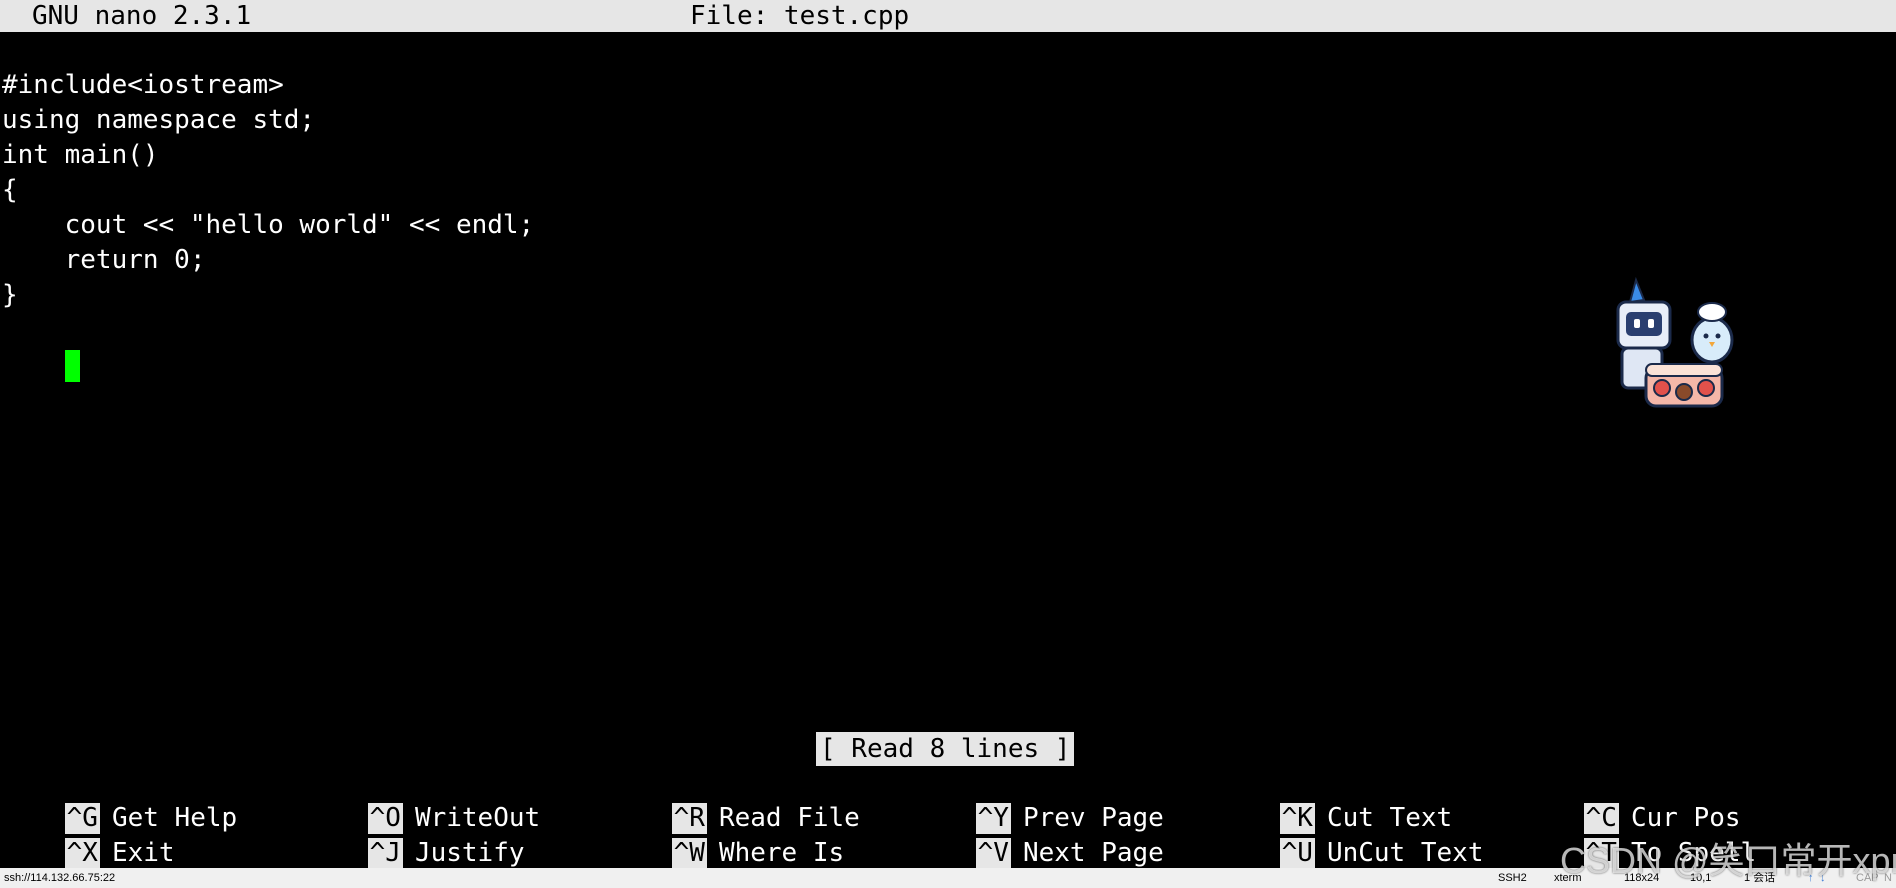 This screenshot has height=888, width=1896. Describe the element at coordinates (1728, 860) in the screenshot. I see `watermark: CSDN @笑口常开xpr` at that location.